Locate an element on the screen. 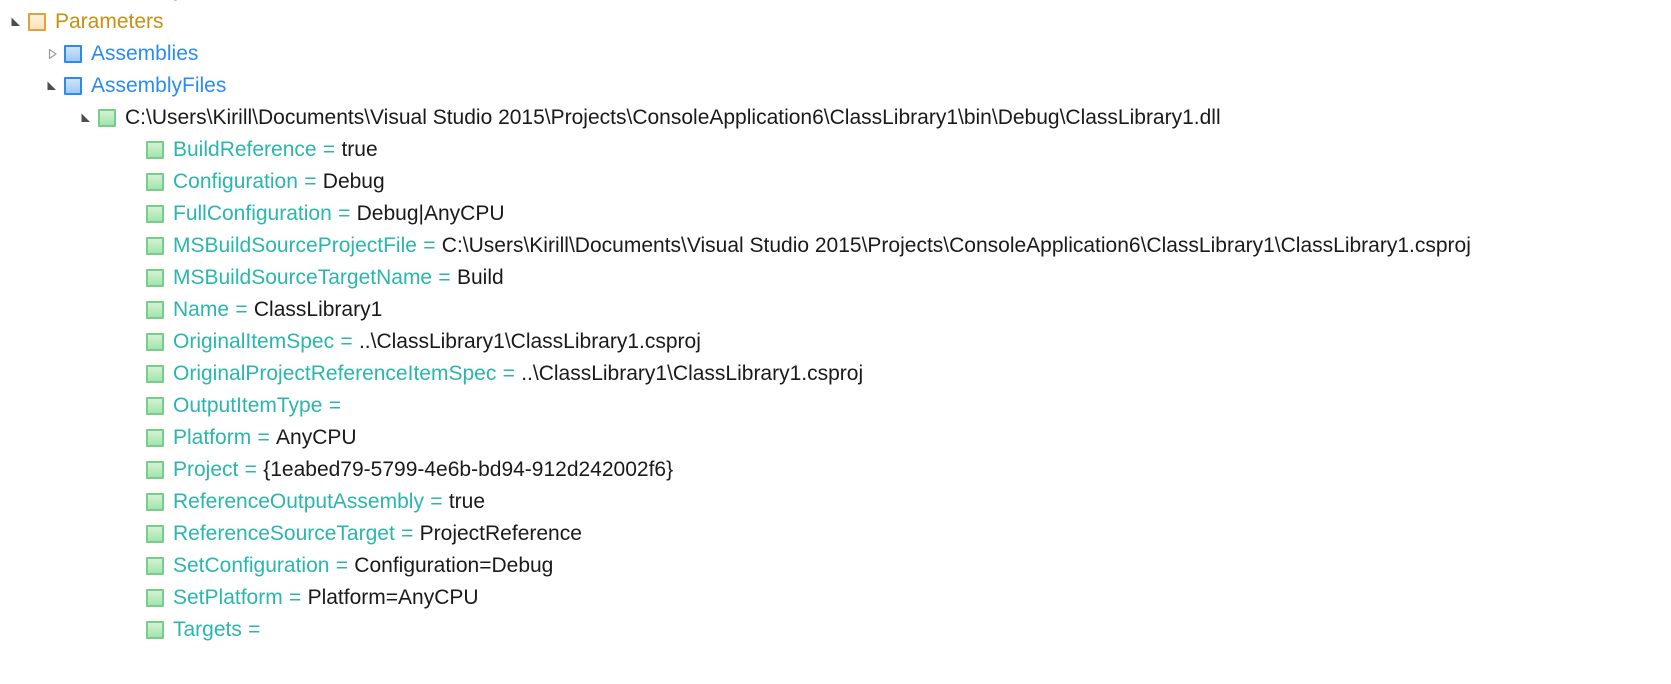  property-name: ReferenceOutputAssembly is located at coordinates (298, 501).